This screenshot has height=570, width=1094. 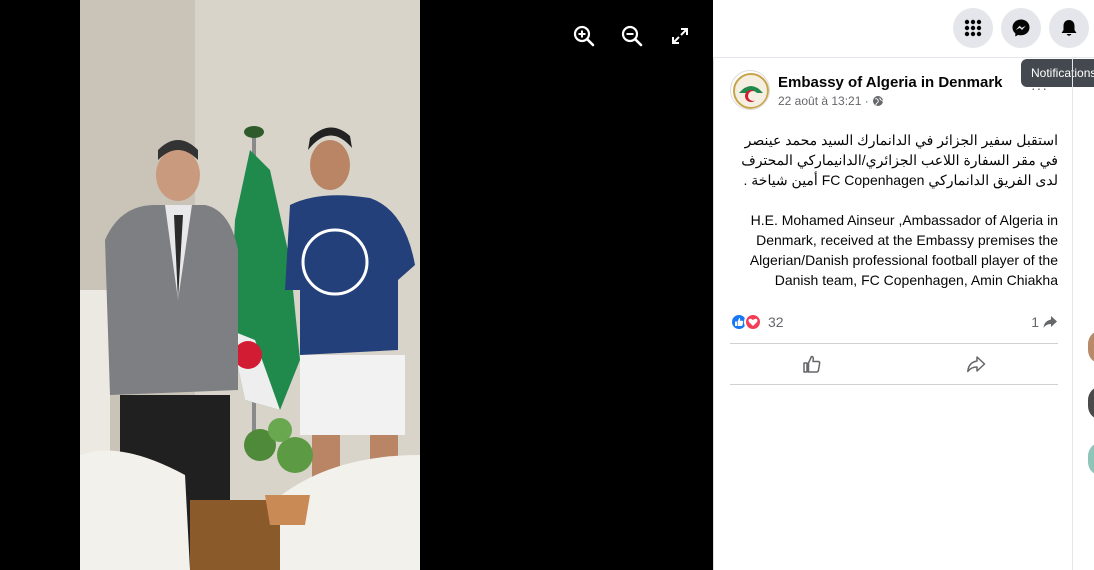 I want to click on page-avatar, so click(x=750, y=90).